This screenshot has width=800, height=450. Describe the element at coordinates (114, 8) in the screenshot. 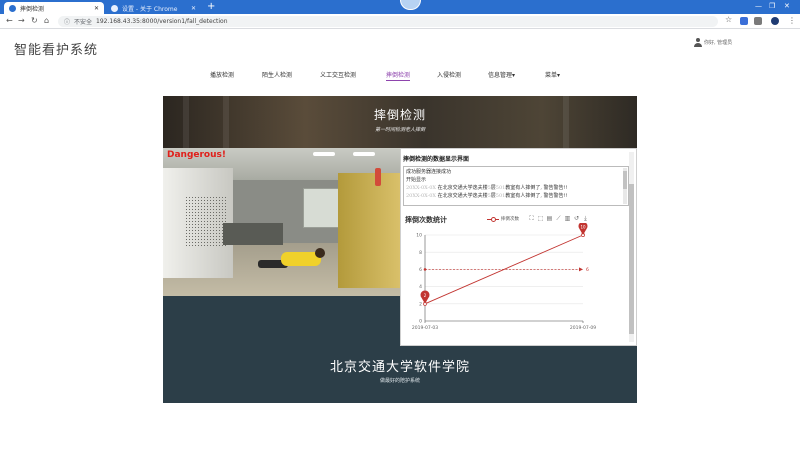

I see `settings-favicon-icon` at that location.